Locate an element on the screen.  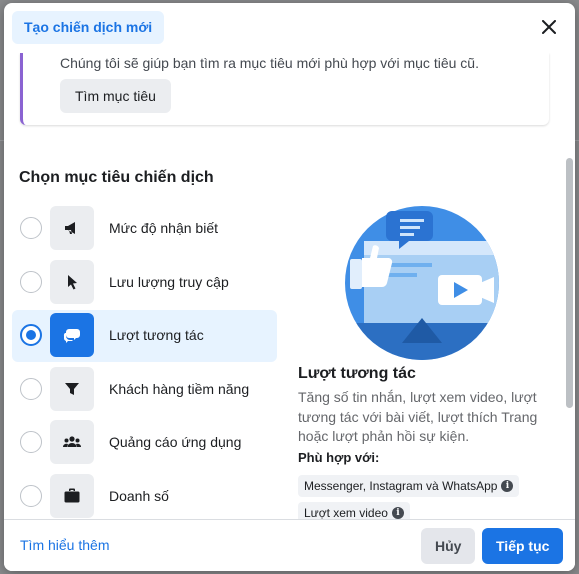
objective-option-engagement: Lượt tương tác is located at coordinates (144, 336).